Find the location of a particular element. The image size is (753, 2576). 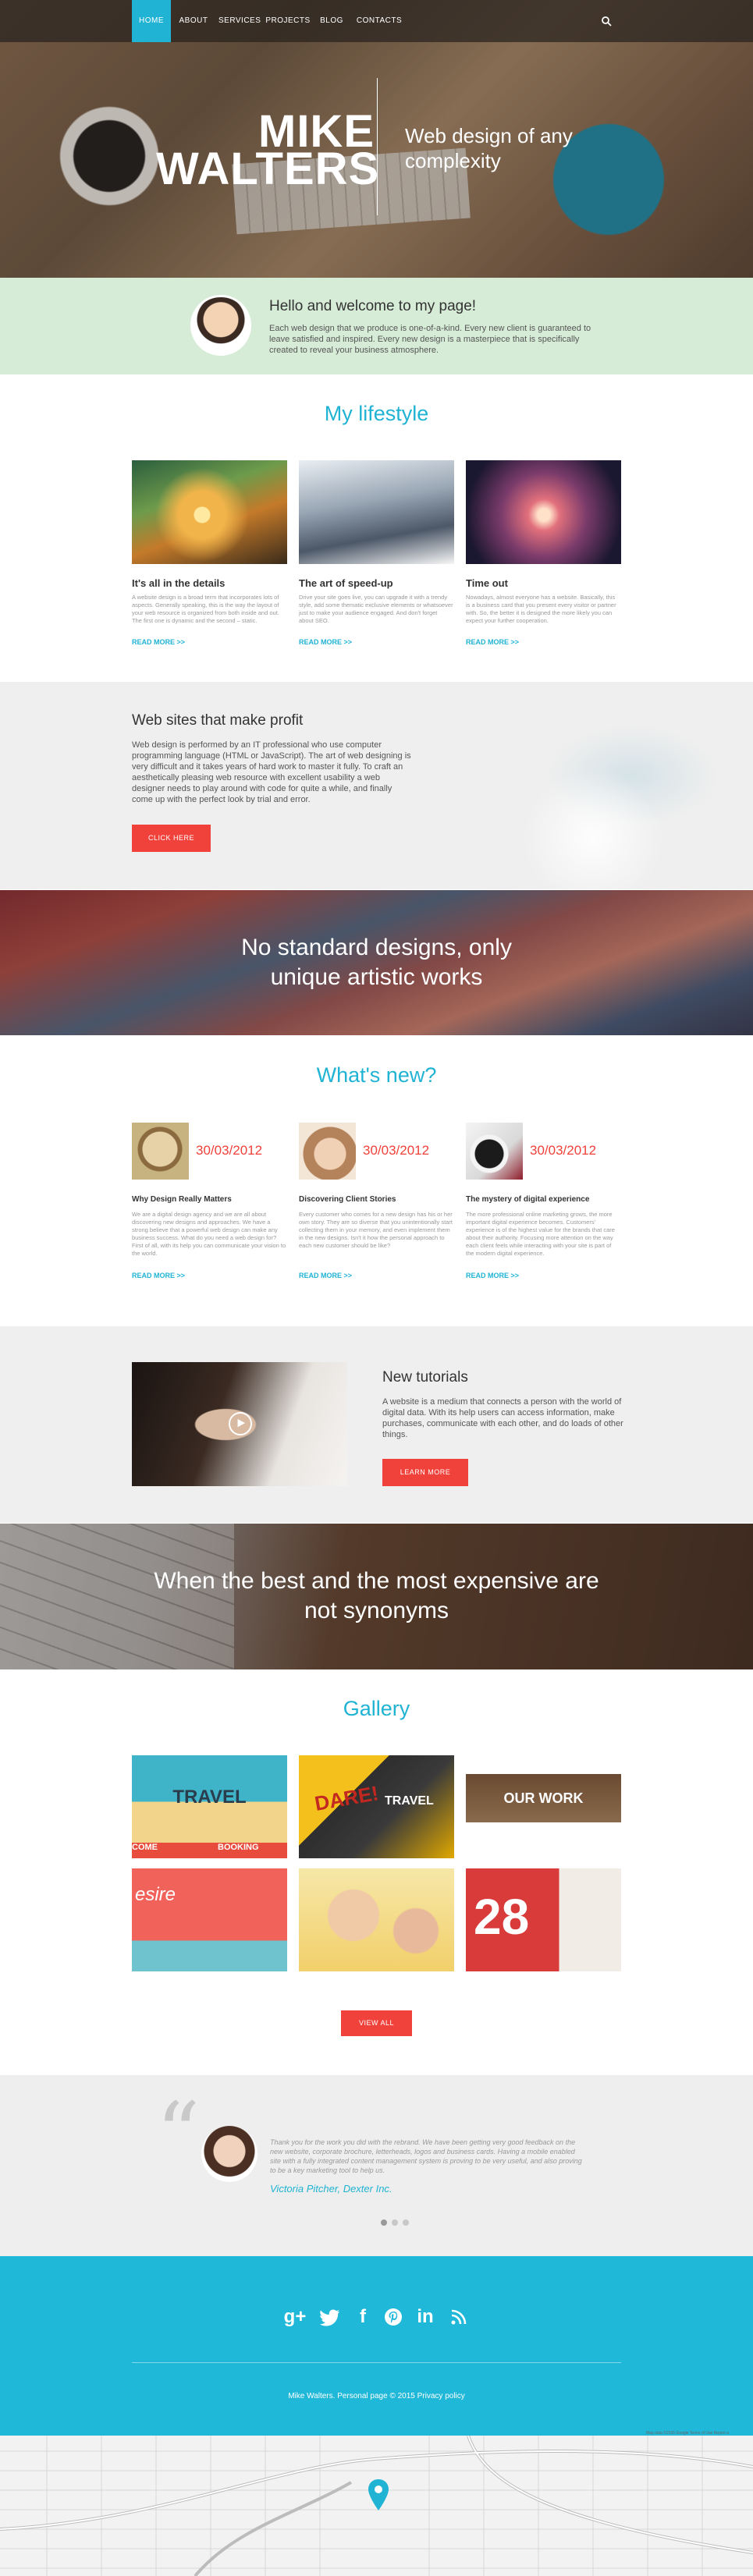

twitter-icon is located at coordinates (330, 2317).